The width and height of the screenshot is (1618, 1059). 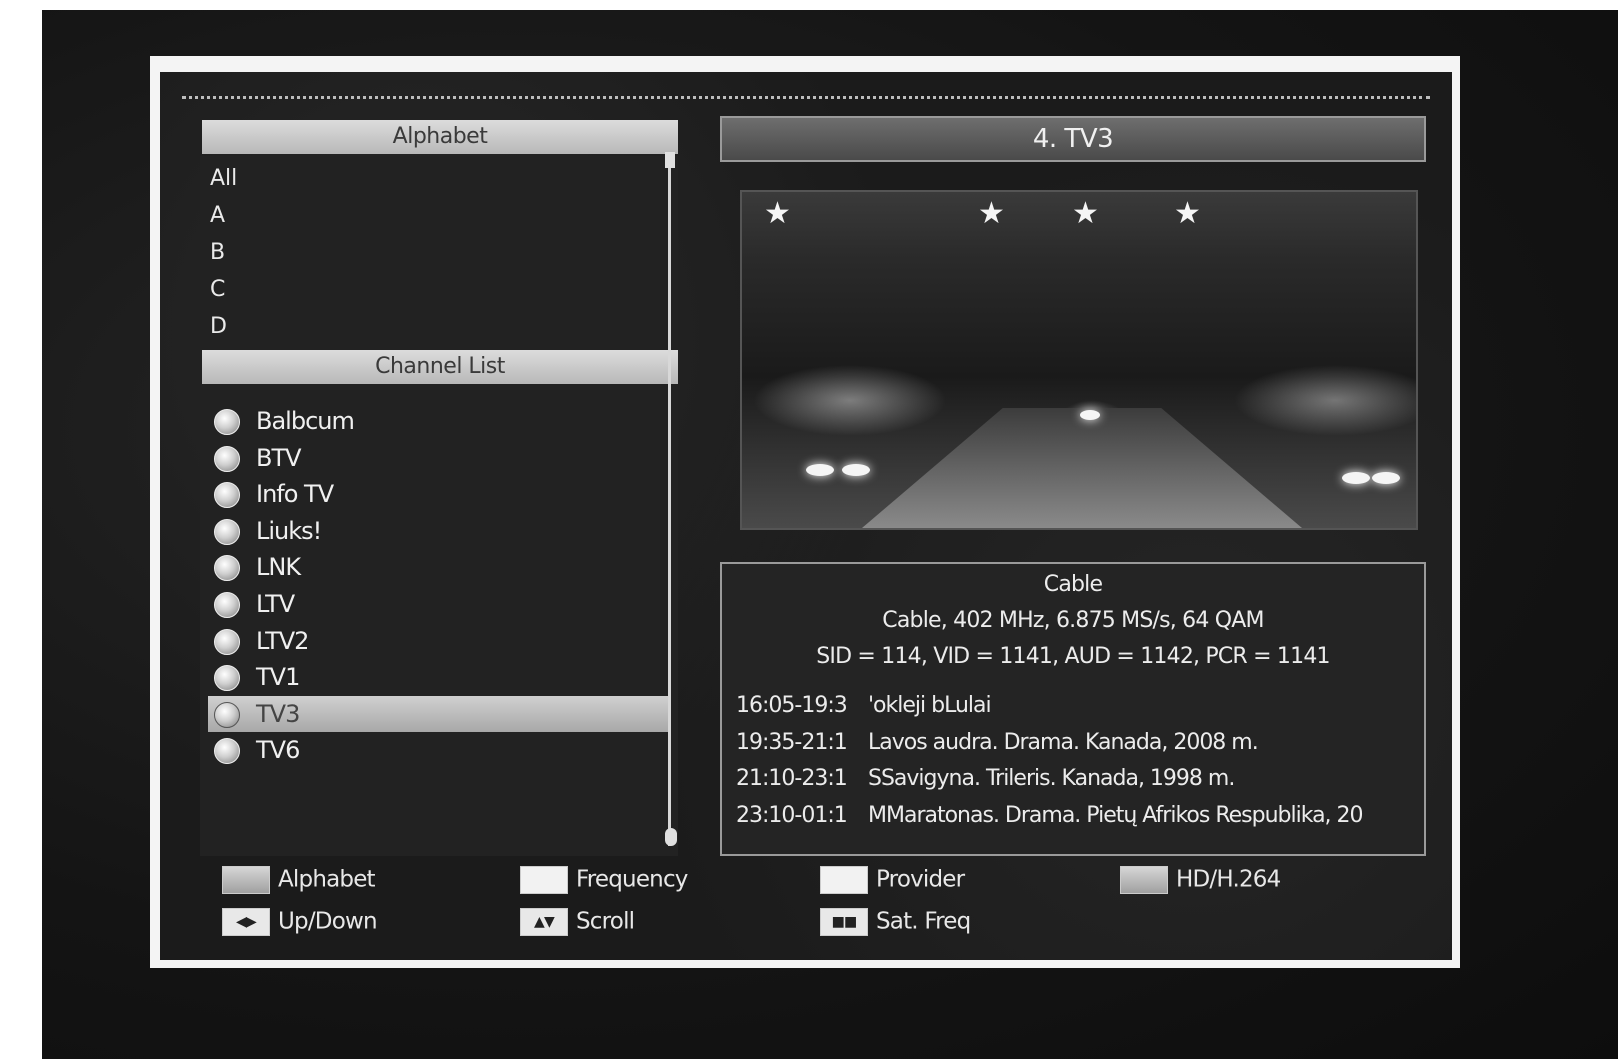 I want to click on channel-item-balbcum: Balbcum, so click(x=438, y=421).